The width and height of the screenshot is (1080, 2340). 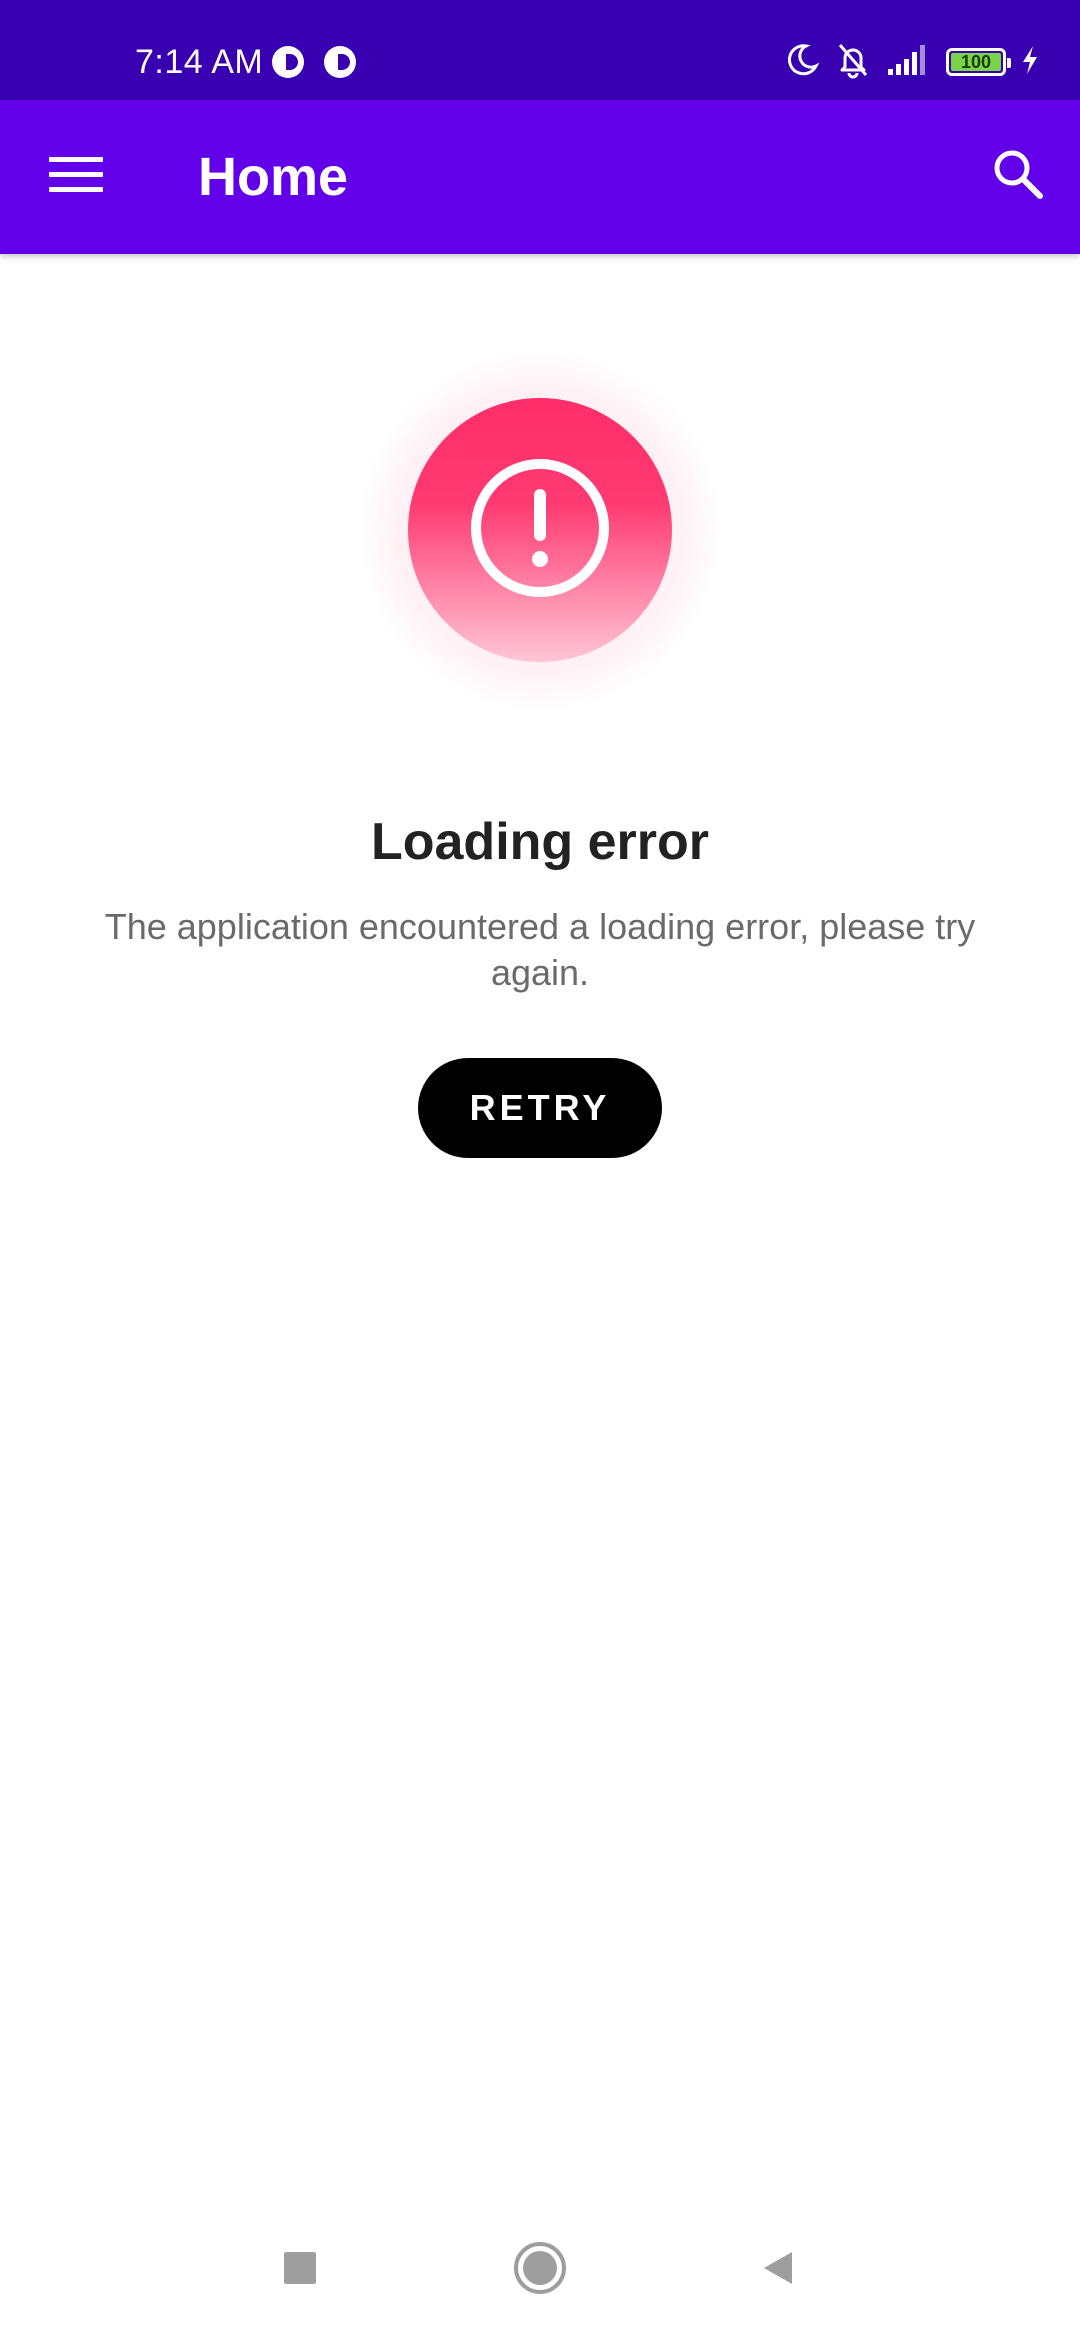 What do you see at coordinates (1030, 62) in the screenshot?
I see `charging-icon` at bounding box center [1030, 62].